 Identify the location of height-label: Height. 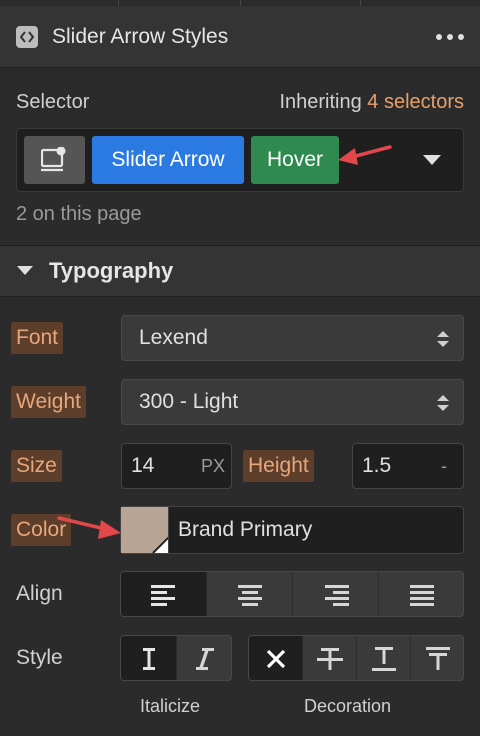
(278, 466).